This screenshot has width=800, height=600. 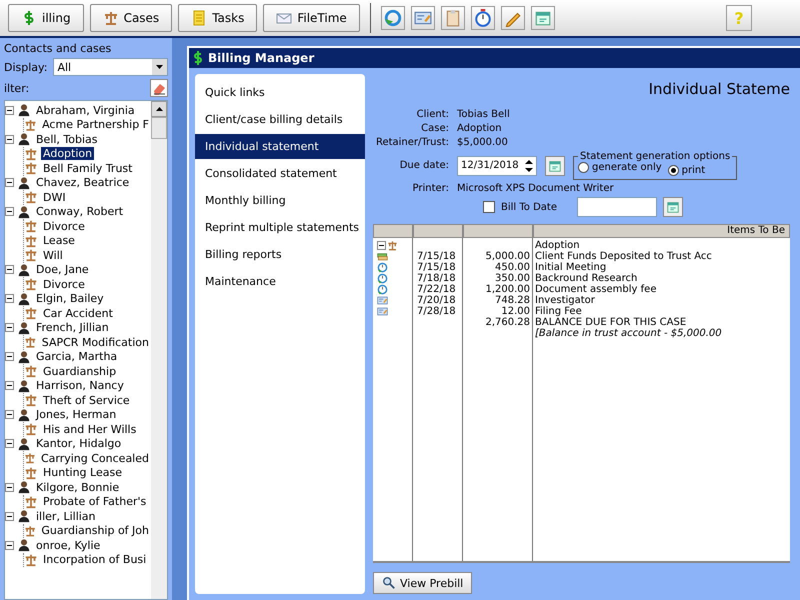 I want to click on case-item: Car Accident, so click(x=78, y=313).